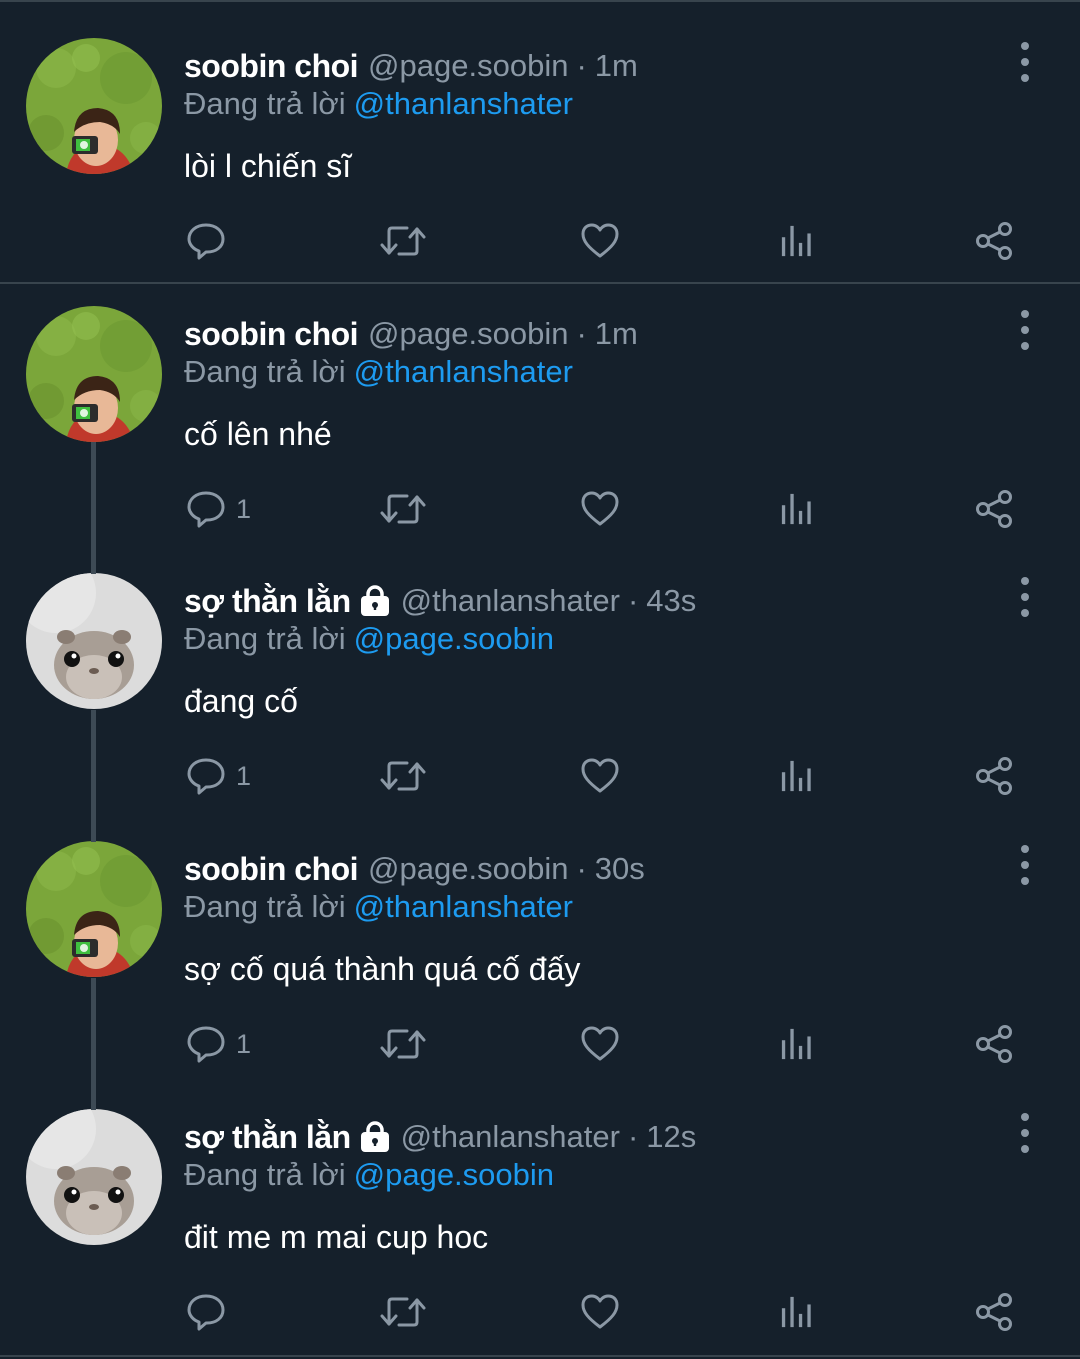  Describe the element at coordinates (620, 869) in the screenshot. I see `timestamp: 30s` at that location.